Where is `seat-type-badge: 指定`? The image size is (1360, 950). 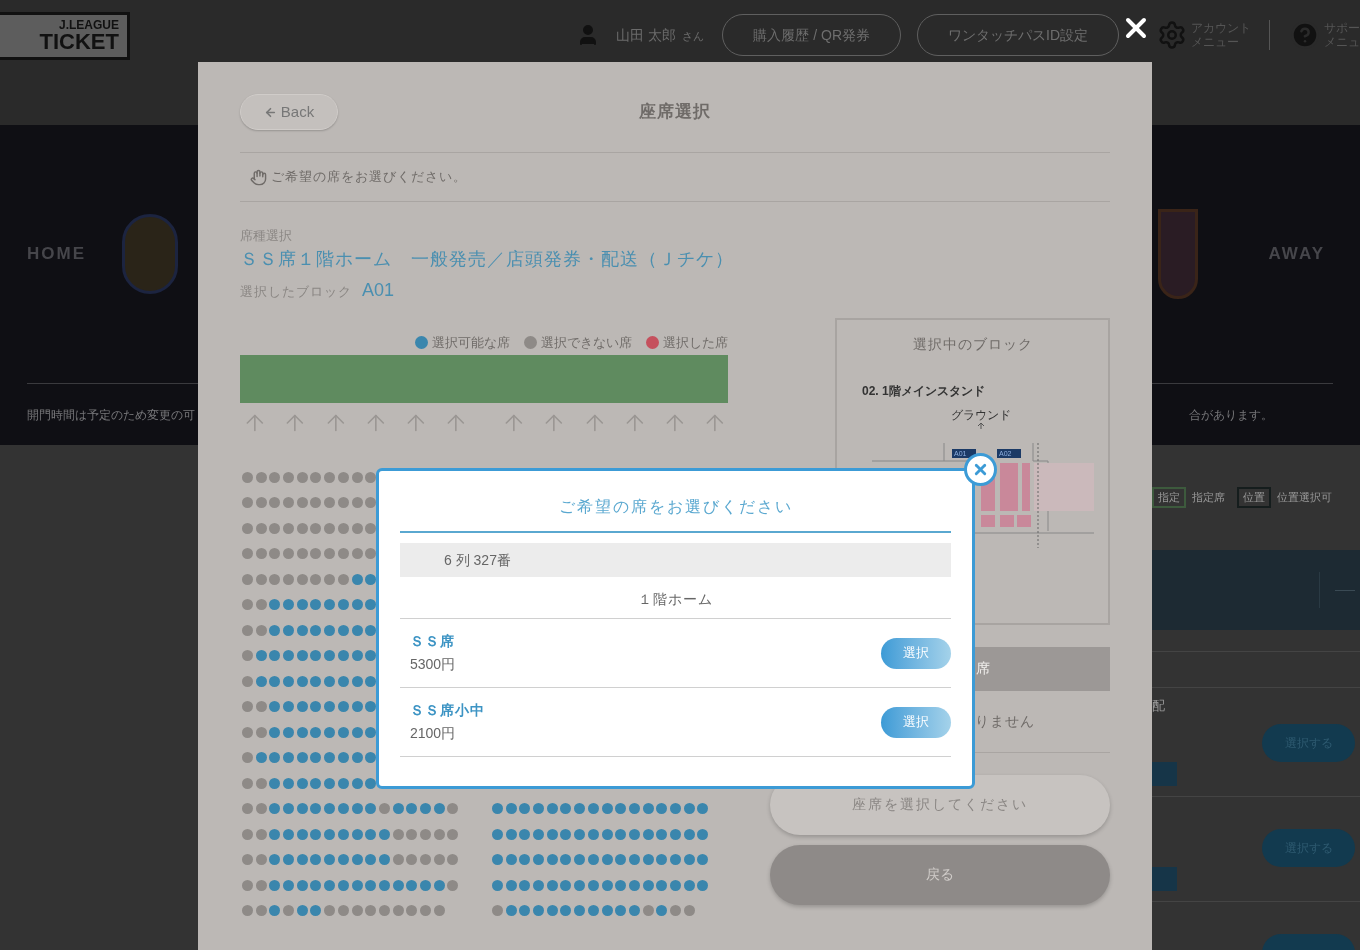 seat-type-badge: 指定 is located at coordinates (1169, 497).